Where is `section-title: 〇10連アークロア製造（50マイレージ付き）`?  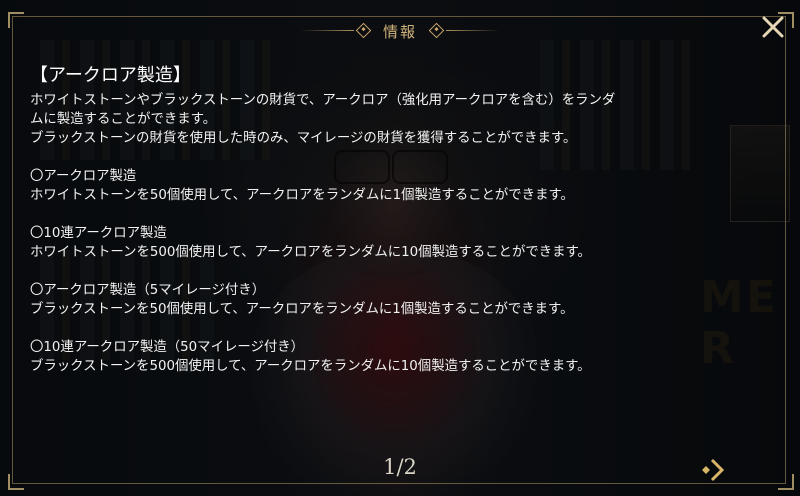
section-title: 〇10連アークロア製造（50マイレージ付き） is located at coordinates (167, 347).